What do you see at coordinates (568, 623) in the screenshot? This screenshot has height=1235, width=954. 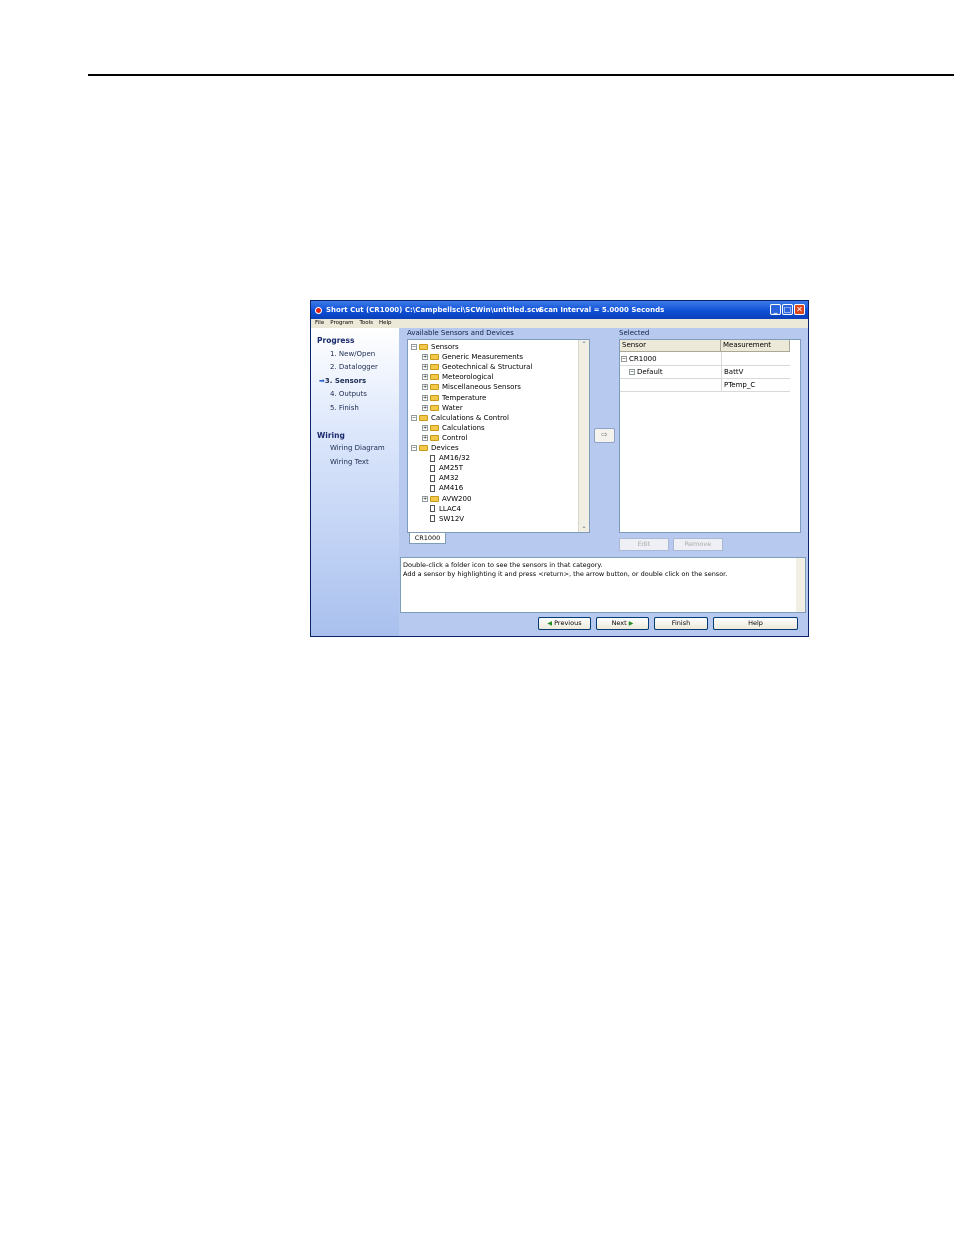 I see `previous-label: Previous` at bounding box center [568, 623].